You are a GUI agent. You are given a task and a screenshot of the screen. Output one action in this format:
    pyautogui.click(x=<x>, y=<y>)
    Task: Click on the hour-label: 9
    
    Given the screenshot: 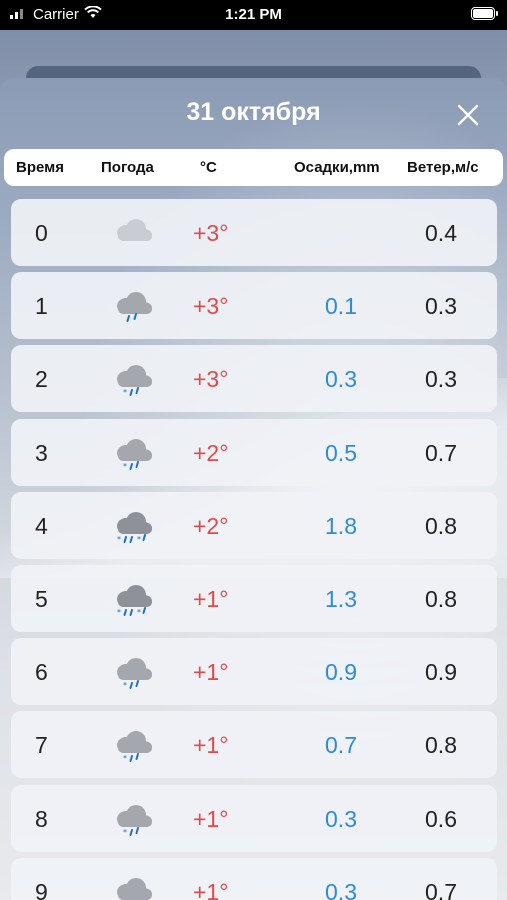 What is the action you would take?
    pyautogui.click(x=41, y=889)
    